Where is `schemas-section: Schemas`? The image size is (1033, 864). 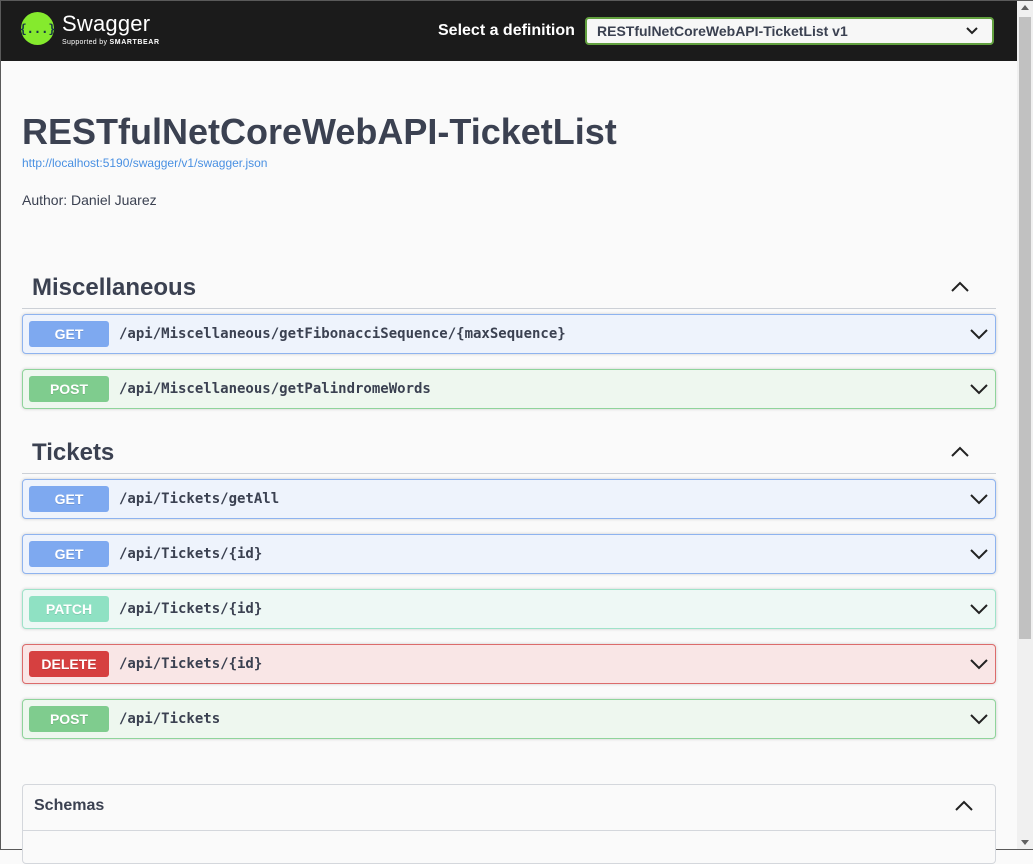 schemas-section: Schemas is located at coordinates (509, 824).